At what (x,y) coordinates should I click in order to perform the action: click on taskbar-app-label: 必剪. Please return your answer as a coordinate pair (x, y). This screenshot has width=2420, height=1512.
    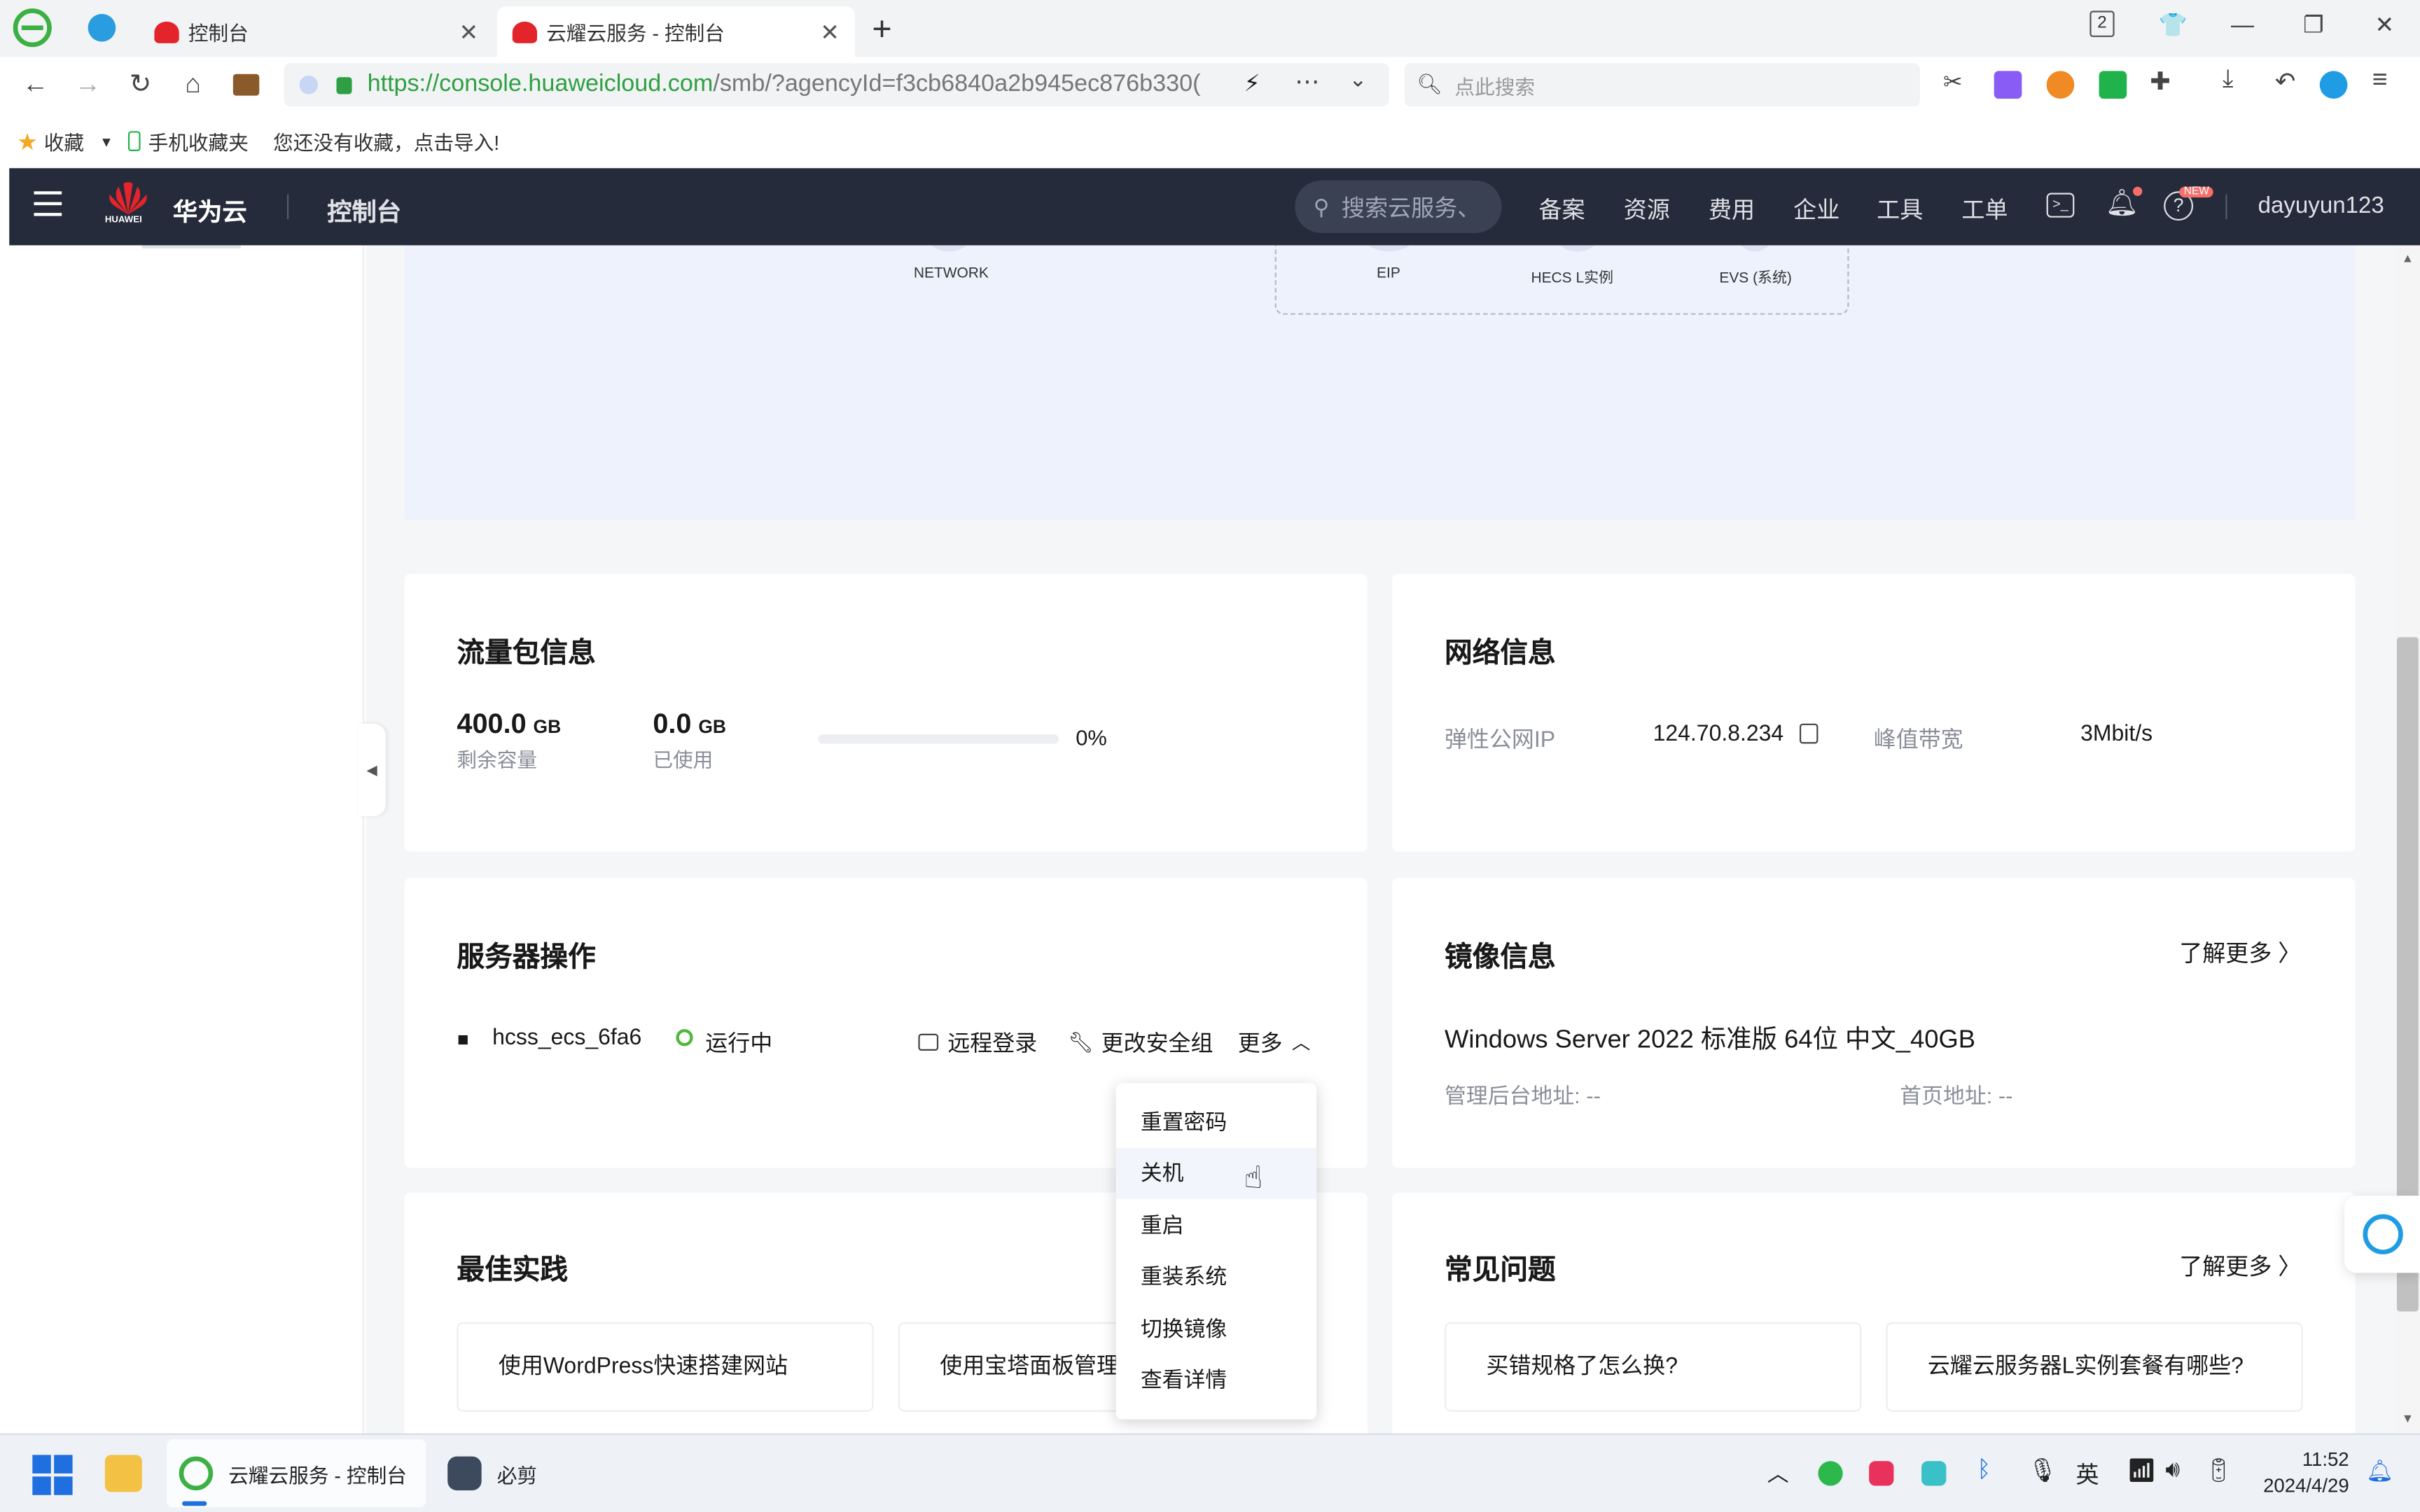
    Looking at the image, I should click on (517, 1475).